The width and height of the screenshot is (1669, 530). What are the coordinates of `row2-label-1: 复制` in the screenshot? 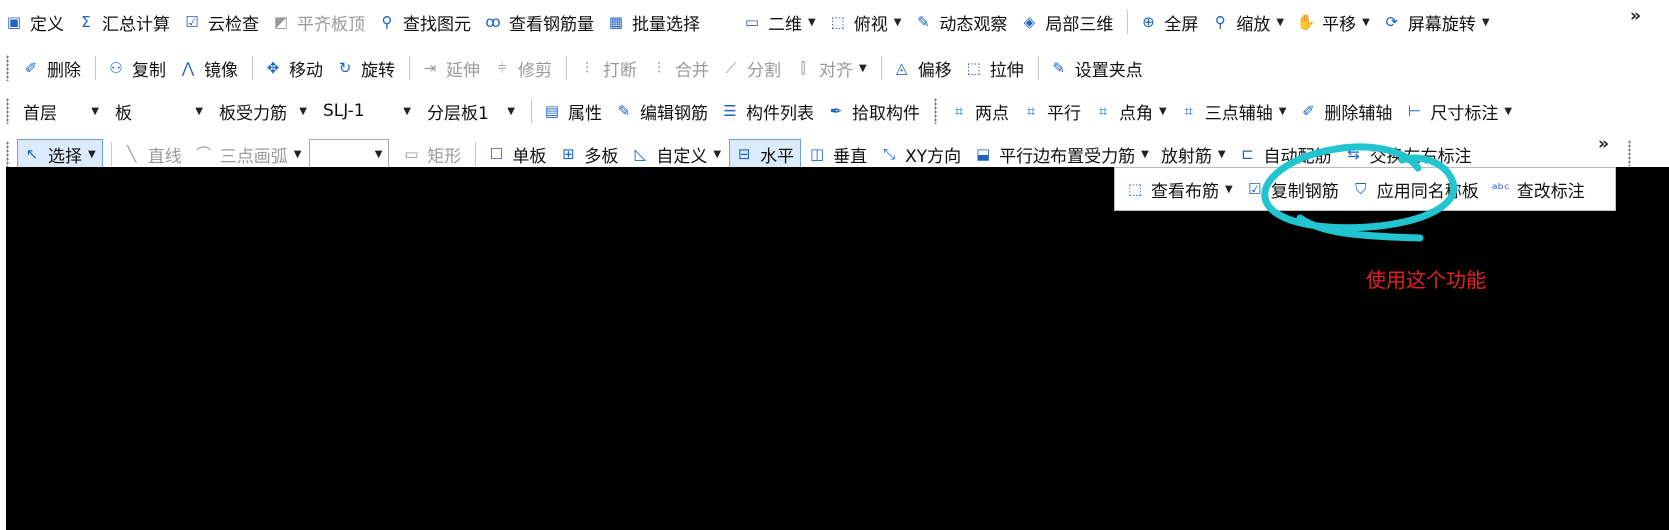 It's located at (149, 70).